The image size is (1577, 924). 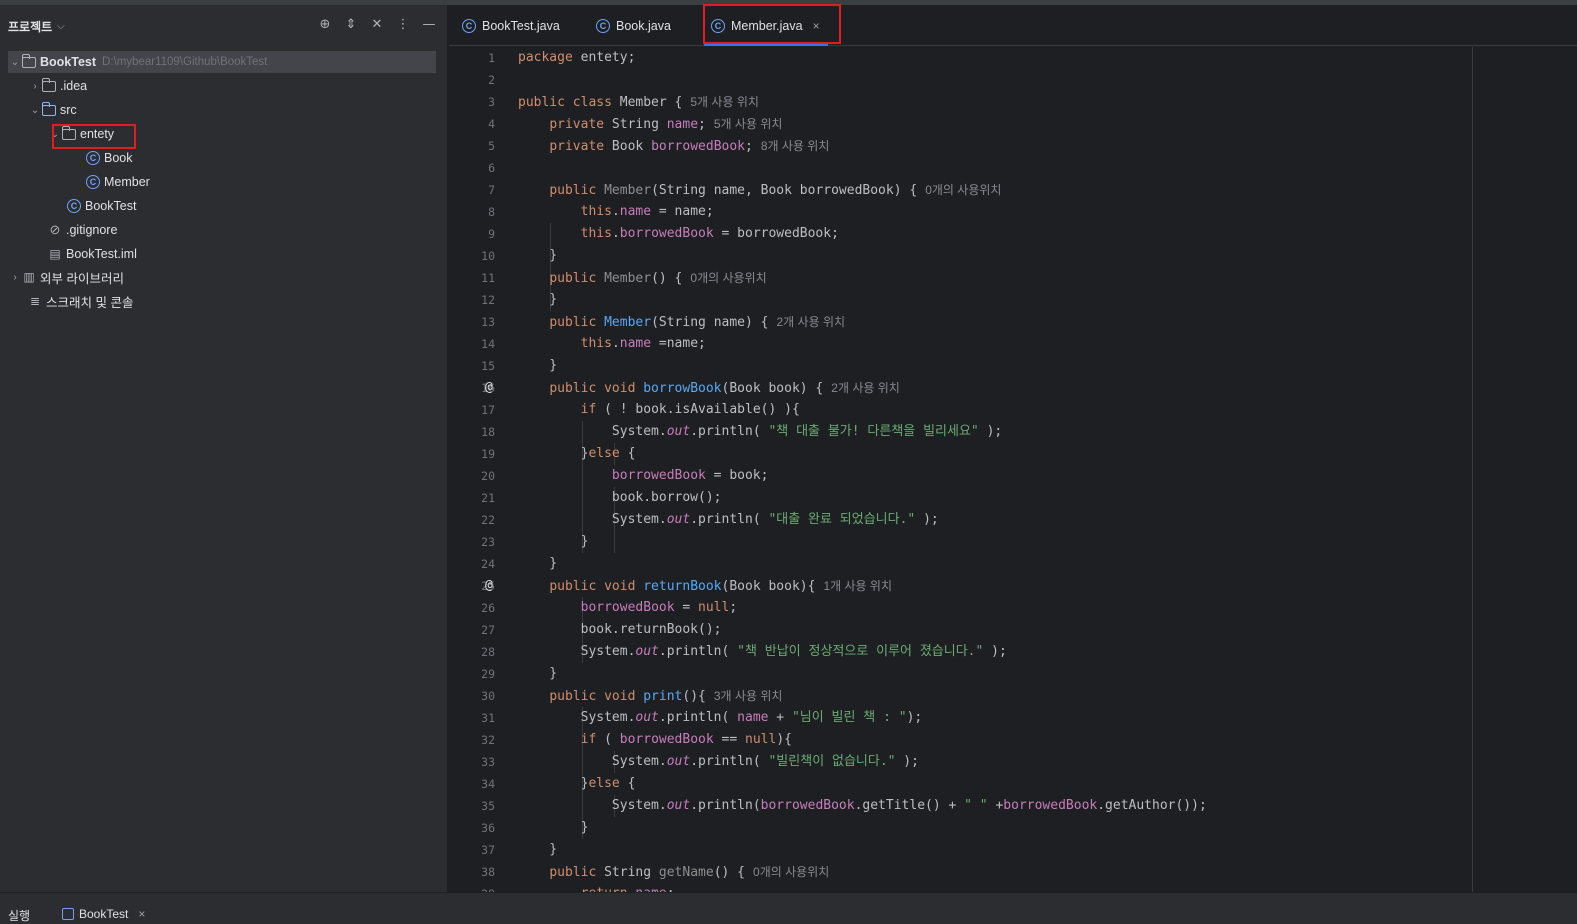 What do you see at coordinates (521, 25) in the screenshot?
I see `tab-label: BookTest.java` at bounding box center [521, 25].